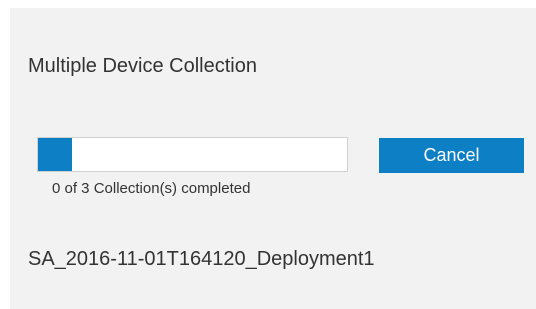 Image resolution: width=536 pixels, height=309 pixels. I want to click on cancel-button: Cancel, so click(451, 155).